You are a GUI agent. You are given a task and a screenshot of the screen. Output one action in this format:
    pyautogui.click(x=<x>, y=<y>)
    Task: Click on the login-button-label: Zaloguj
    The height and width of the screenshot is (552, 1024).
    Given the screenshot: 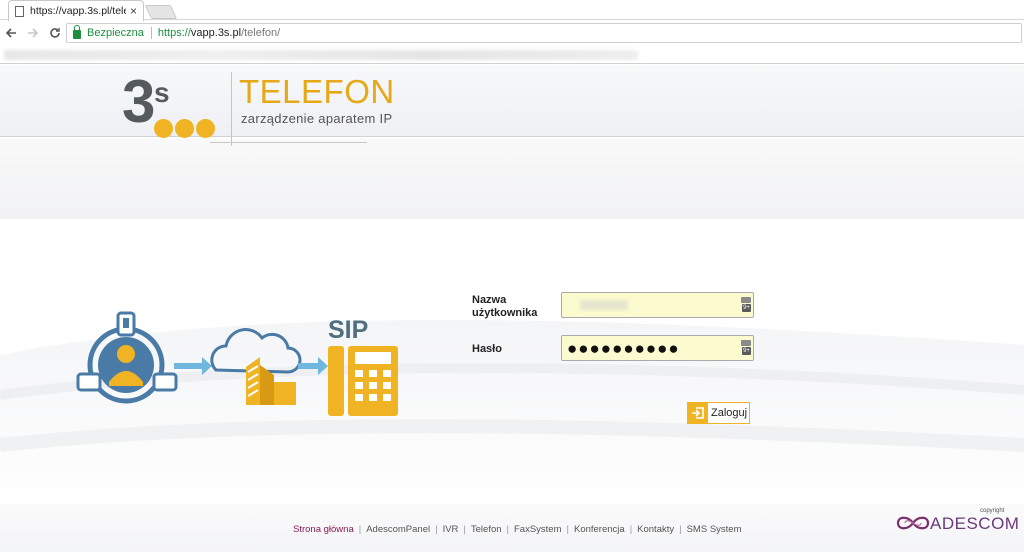 What is the action you would take?
    pyautogui.click(x=729, y=413)
    